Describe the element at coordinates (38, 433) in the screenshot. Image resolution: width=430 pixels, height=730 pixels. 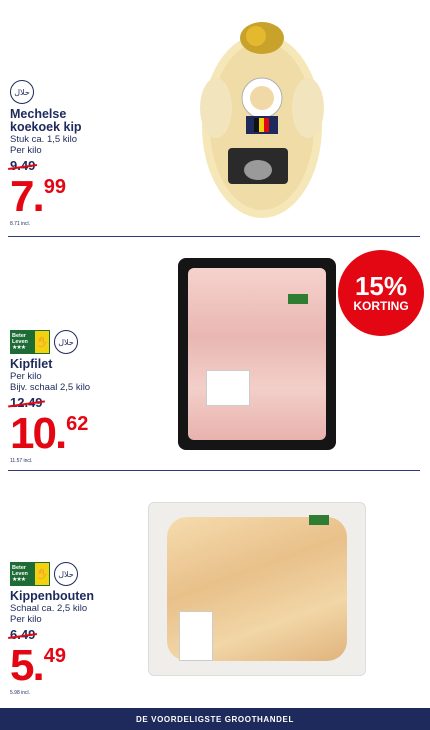
I see `price-integer: 10.` at that location.